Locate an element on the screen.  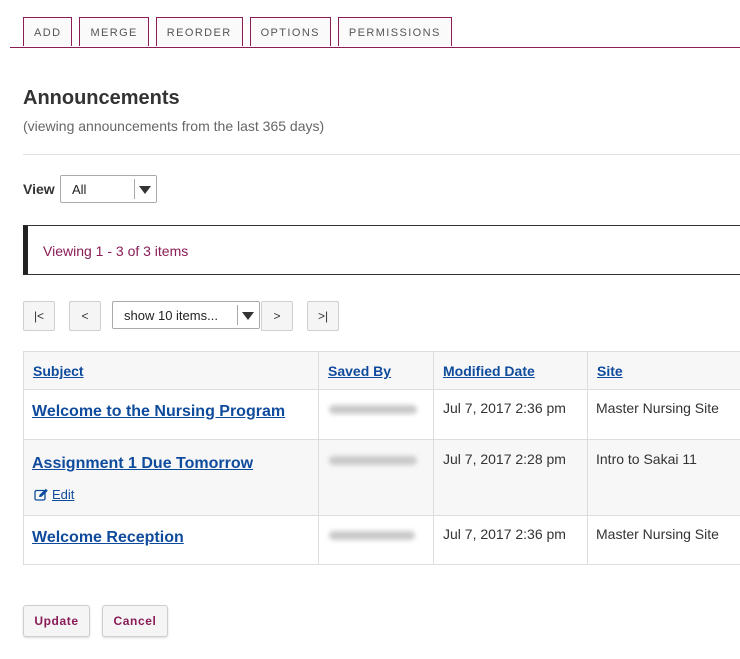
view-select-arrow is located at coordinates (145, 189).